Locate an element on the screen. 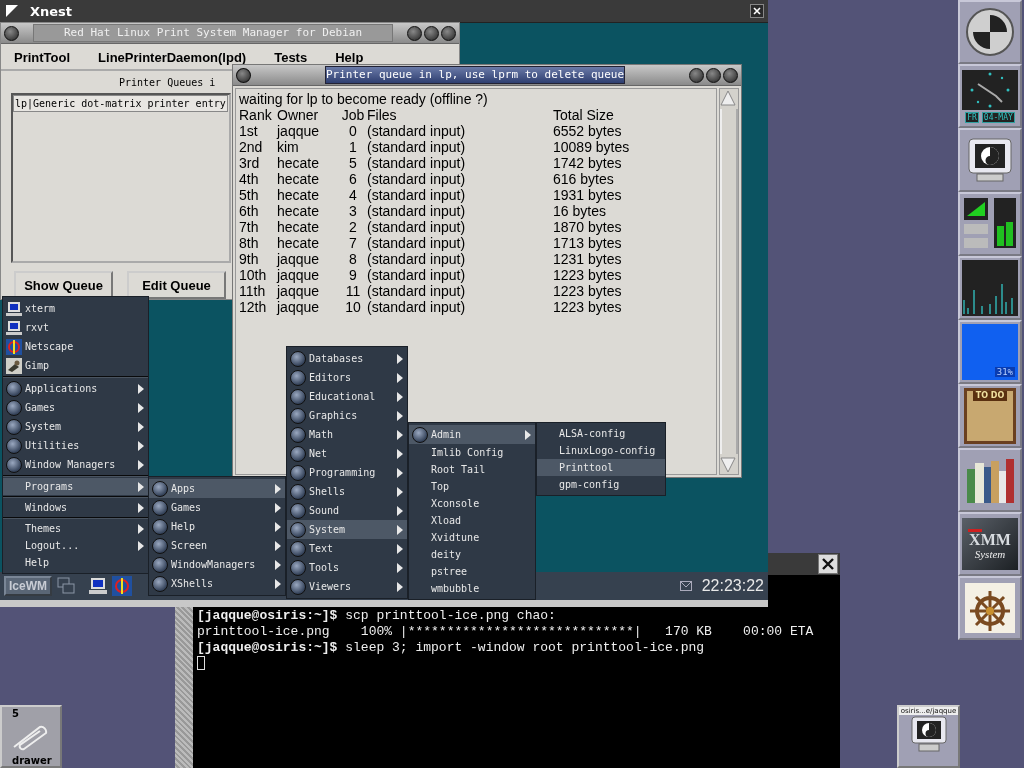 This screenshot has width=1024, height=768. menu-item: LinuxLogo-config is located at coordinates (601, 450).